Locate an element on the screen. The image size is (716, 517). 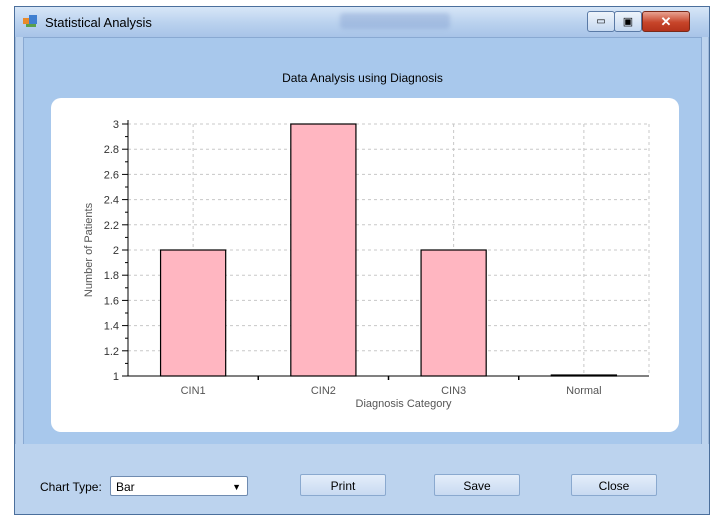
x-axis-title: Diagnosis Category is located at coordinates (404, 404).